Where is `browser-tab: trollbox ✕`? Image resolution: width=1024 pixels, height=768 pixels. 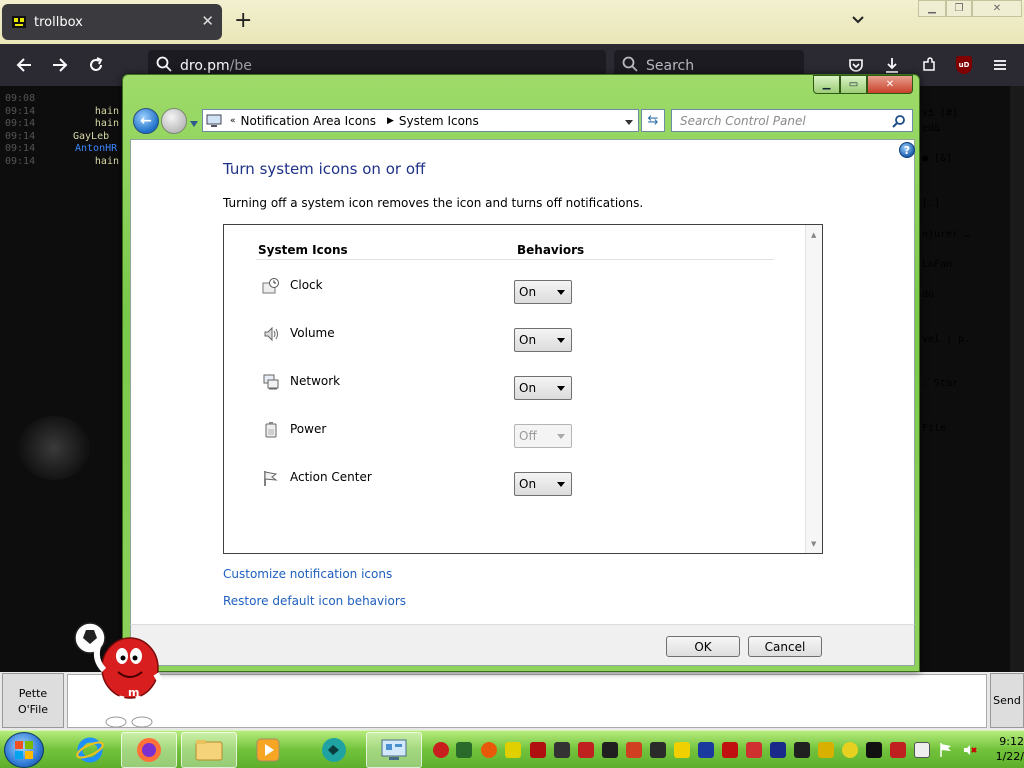
browser-tab: trollbox ✕ is located at coordinates (112, 22).